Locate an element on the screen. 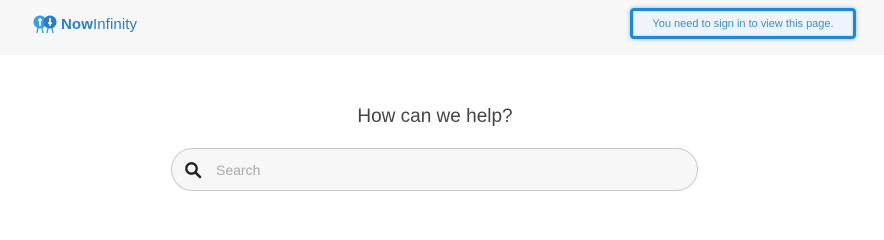  signin-required-notice: You need to sign in to view this page. is located at coordinates (743, 23).